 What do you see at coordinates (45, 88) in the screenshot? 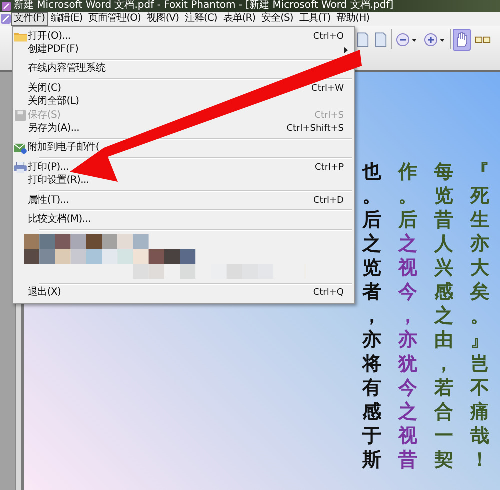
I see `menu-item: 关闭(C)` at bounding box center [45, 88].